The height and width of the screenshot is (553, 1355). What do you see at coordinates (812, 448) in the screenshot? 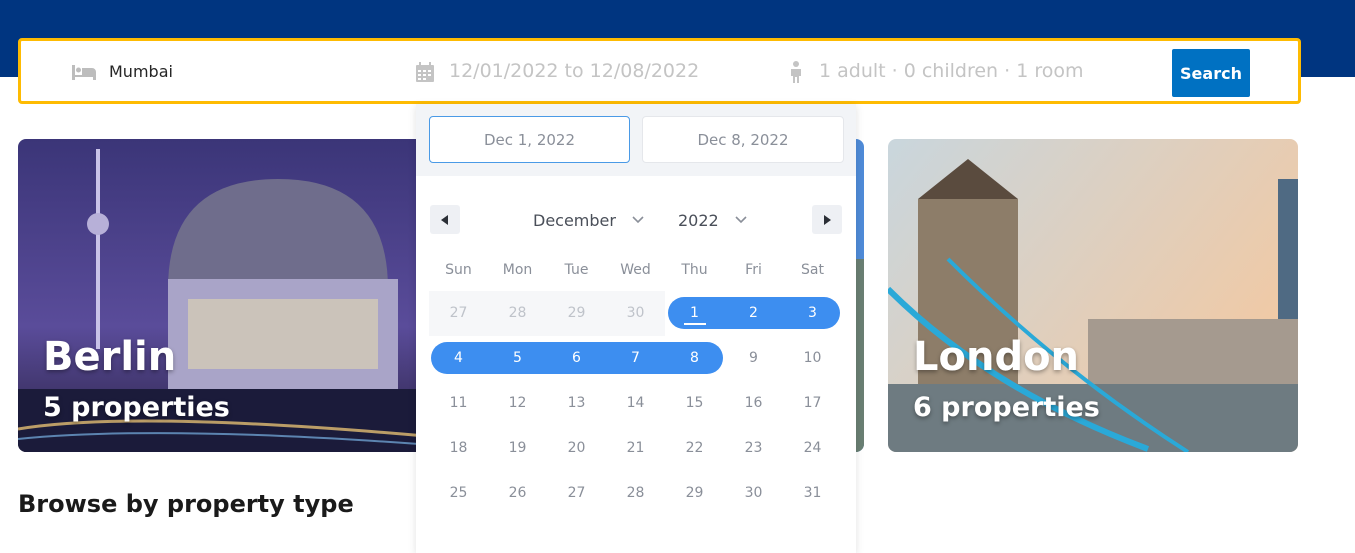
I see `calendar-day: 24` at bounding box center [812, 448].